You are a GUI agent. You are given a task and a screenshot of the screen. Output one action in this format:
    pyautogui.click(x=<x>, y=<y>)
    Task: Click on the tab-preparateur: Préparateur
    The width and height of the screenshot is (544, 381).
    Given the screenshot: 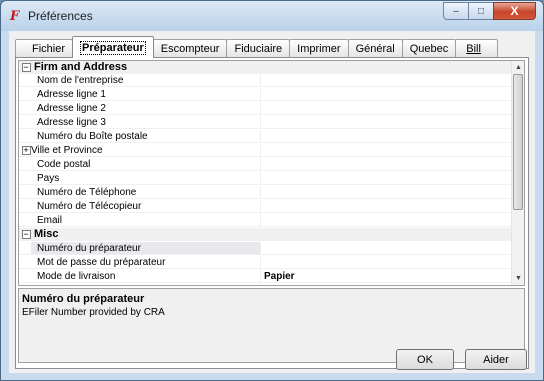 What is the action you would take?
    pyautogui.click(x=113, y=47)
    